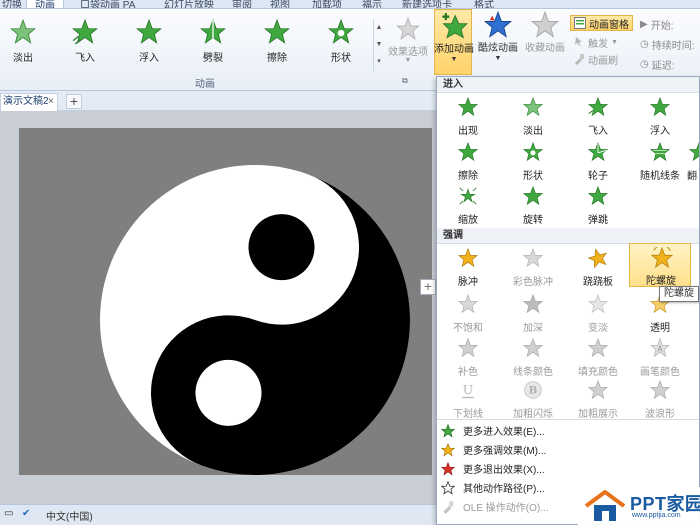  What do you see at coordinates (69, 515) in the screenshot?
I see `language-indicator: 中文(中国)` at bounding box center [69, 515].